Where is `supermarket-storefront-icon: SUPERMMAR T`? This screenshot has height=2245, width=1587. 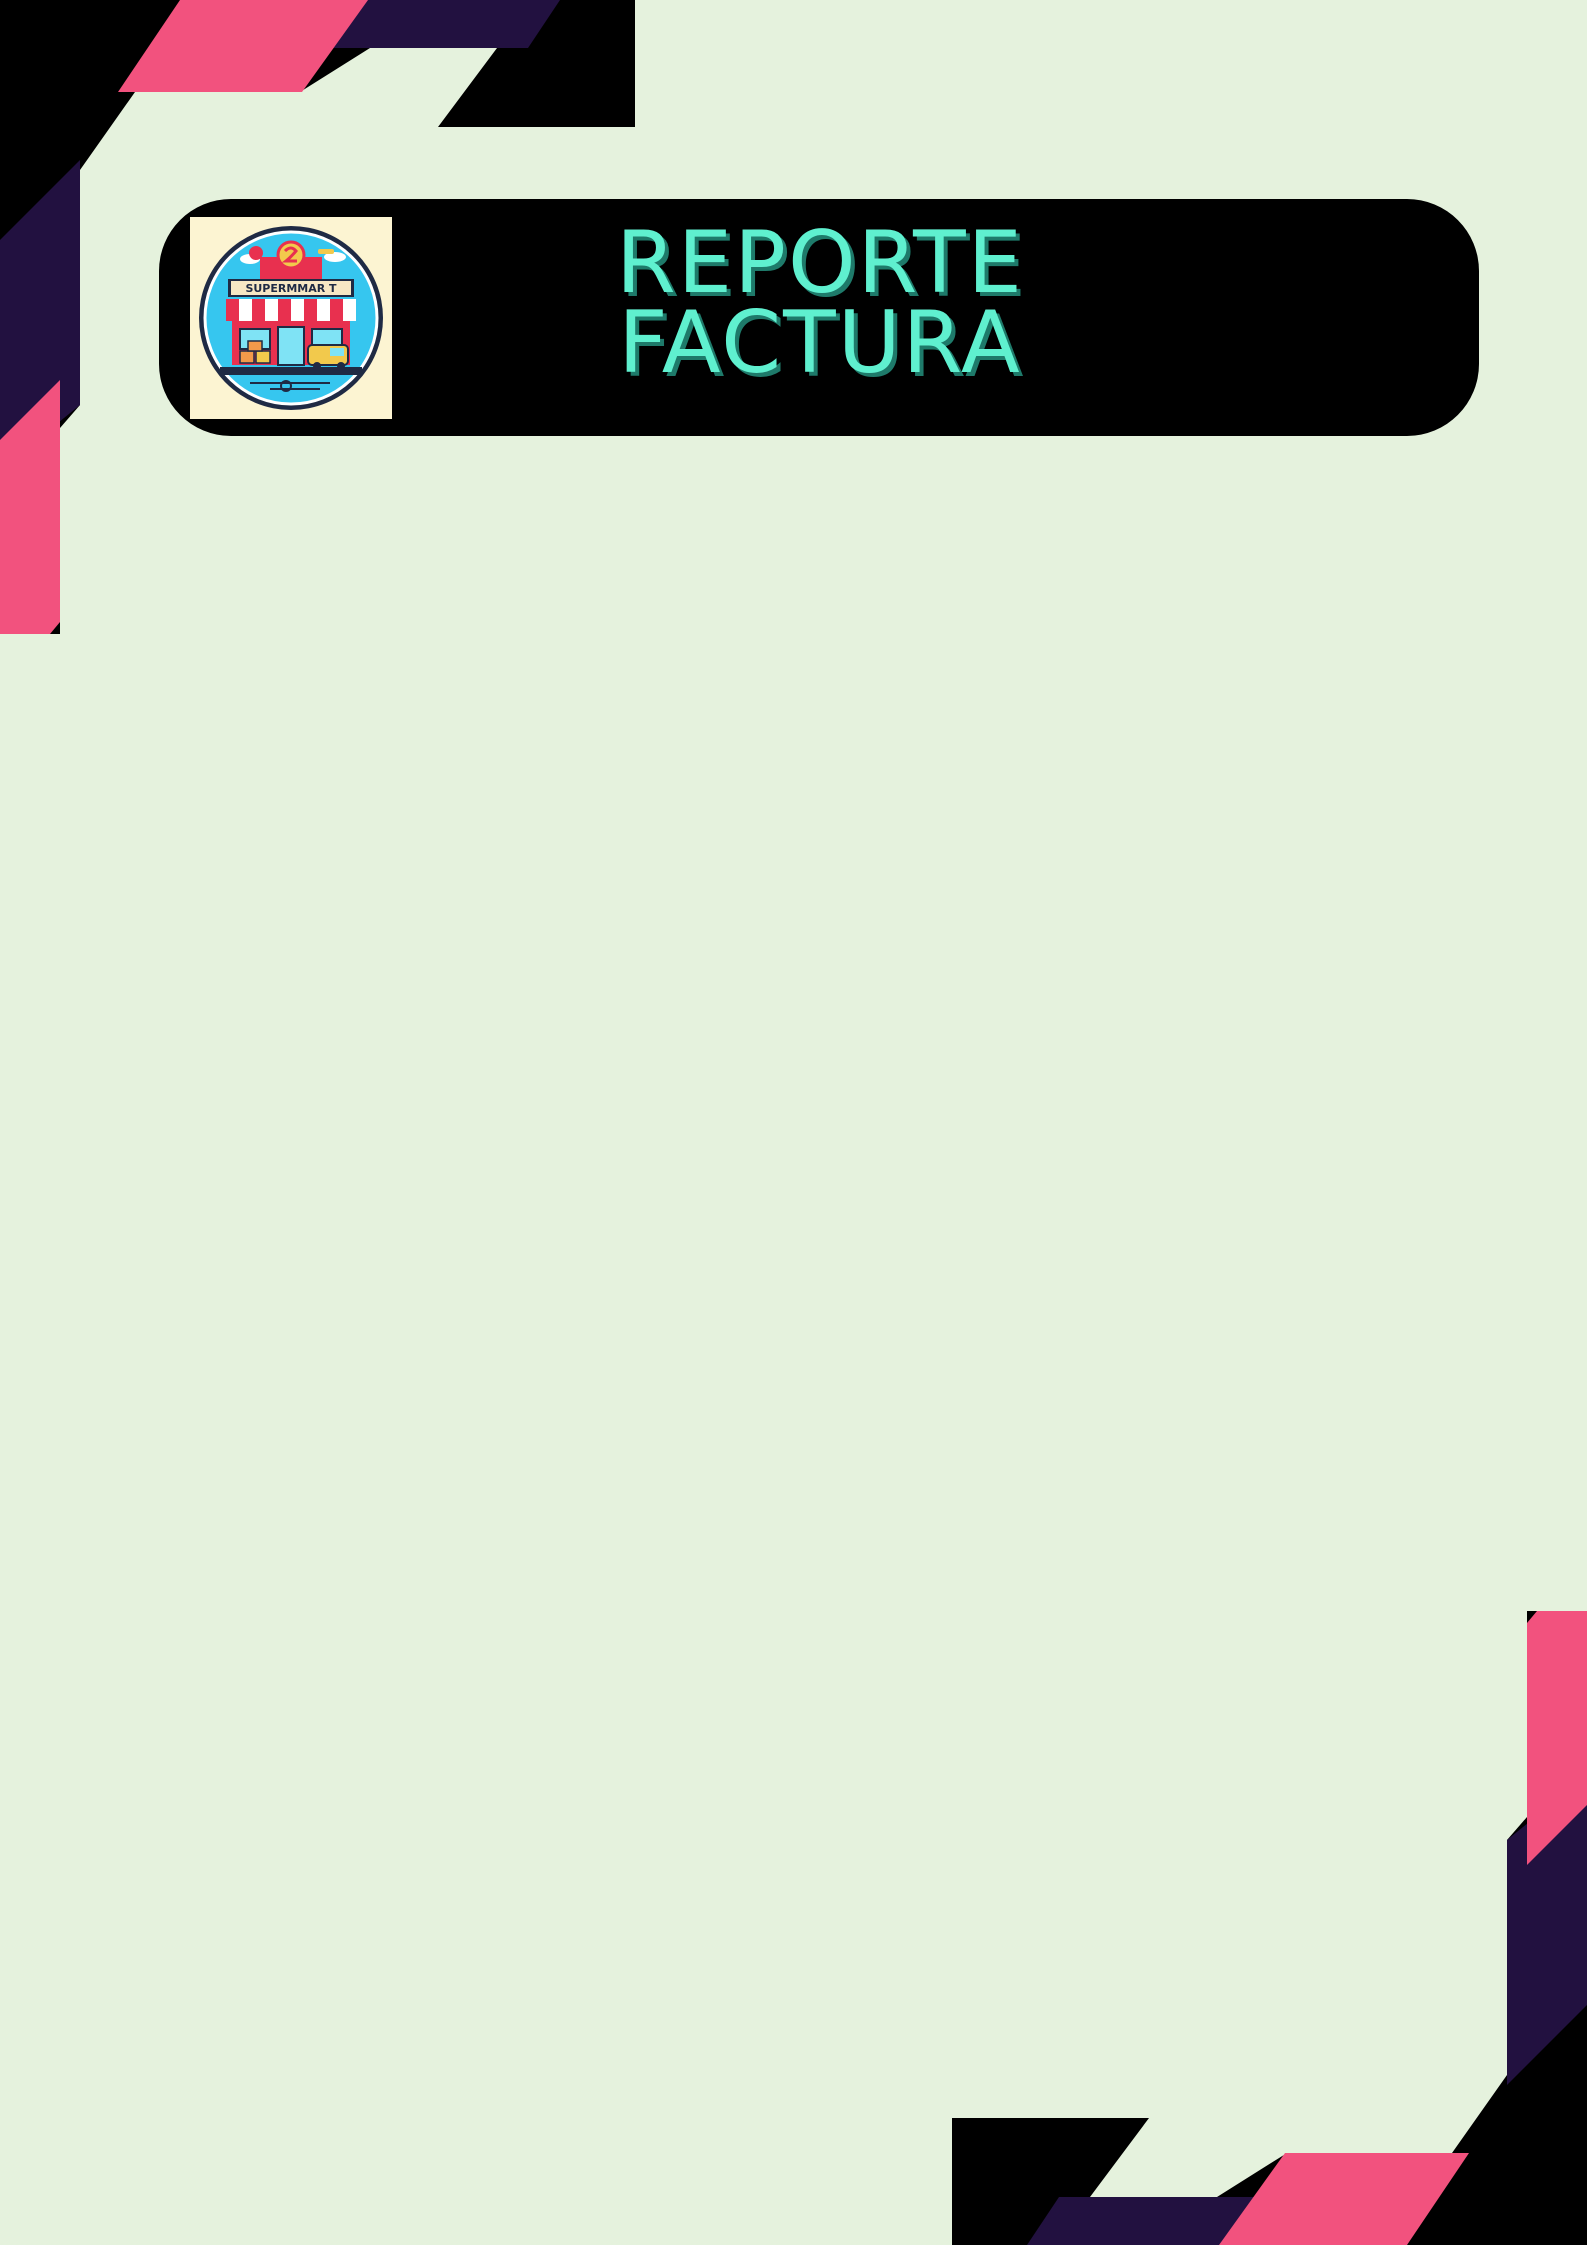
supermarket-storefront-icon: SUPERMMAR T is located at coordinates (291, 318).